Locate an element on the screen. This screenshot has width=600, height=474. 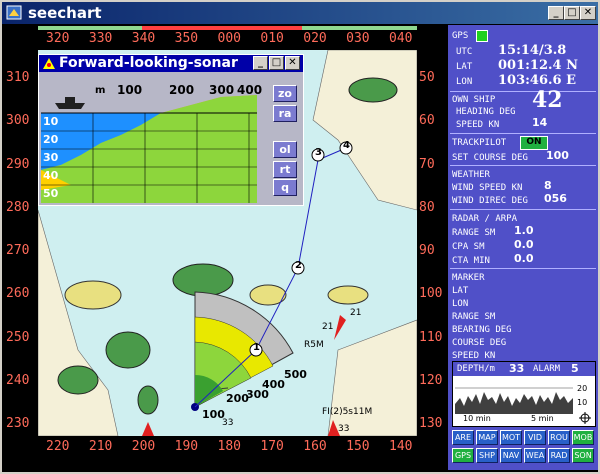
wind-speed-label: WIND SPEED KN is located at coordinates (487, 188).